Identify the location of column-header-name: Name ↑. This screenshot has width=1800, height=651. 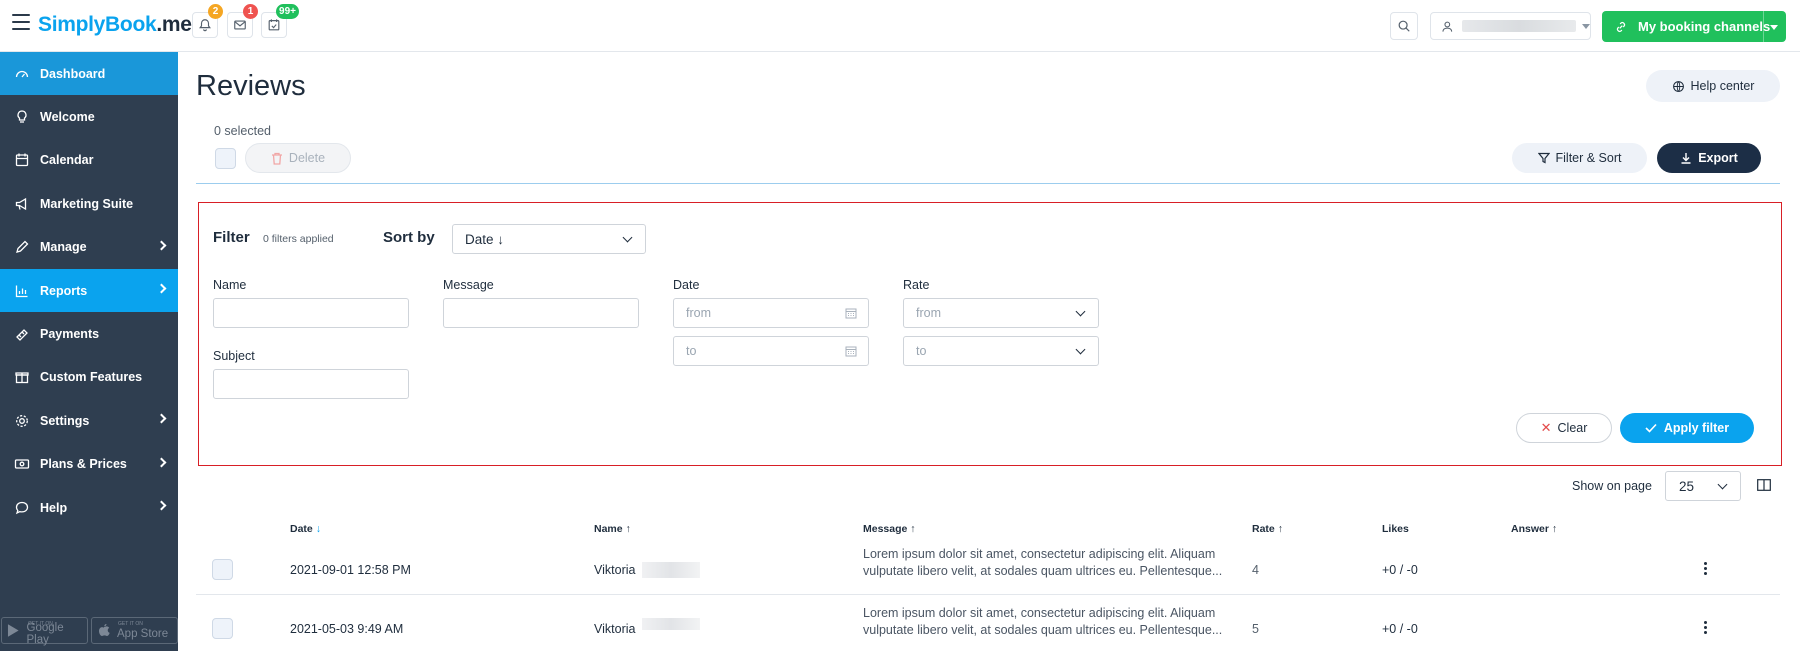
(612, 529).